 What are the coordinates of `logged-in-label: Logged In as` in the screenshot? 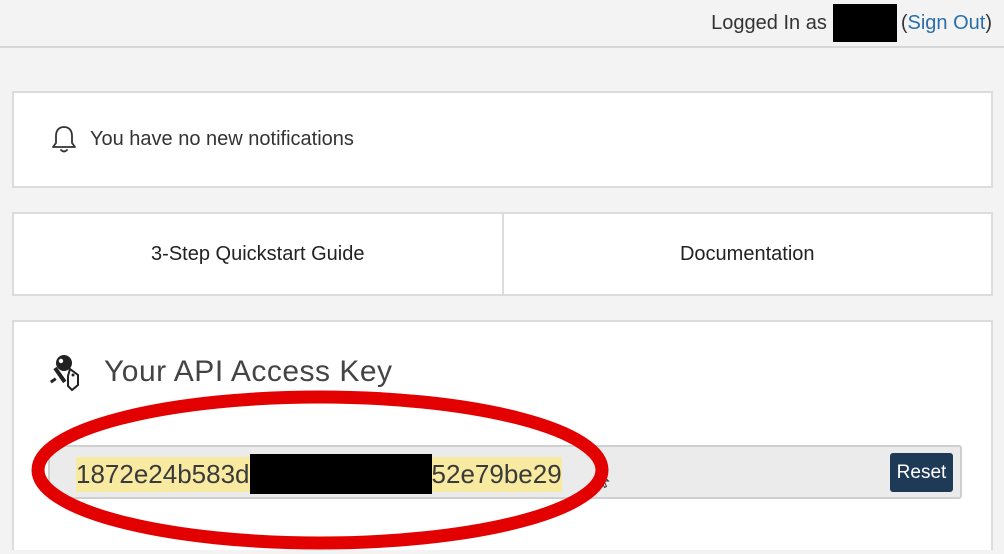 It's located at (769, 22).